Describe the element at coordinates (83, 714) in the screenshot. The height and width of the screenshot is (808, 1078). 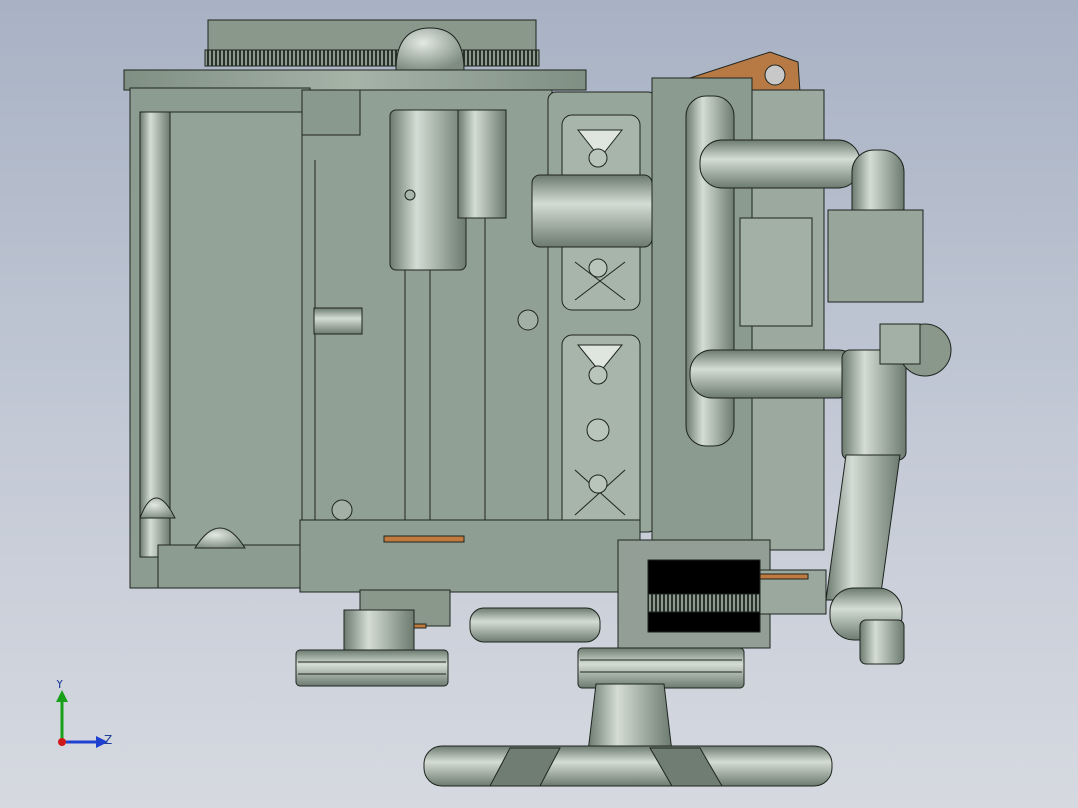
I see `orientation-triad: Y Z` at that location.